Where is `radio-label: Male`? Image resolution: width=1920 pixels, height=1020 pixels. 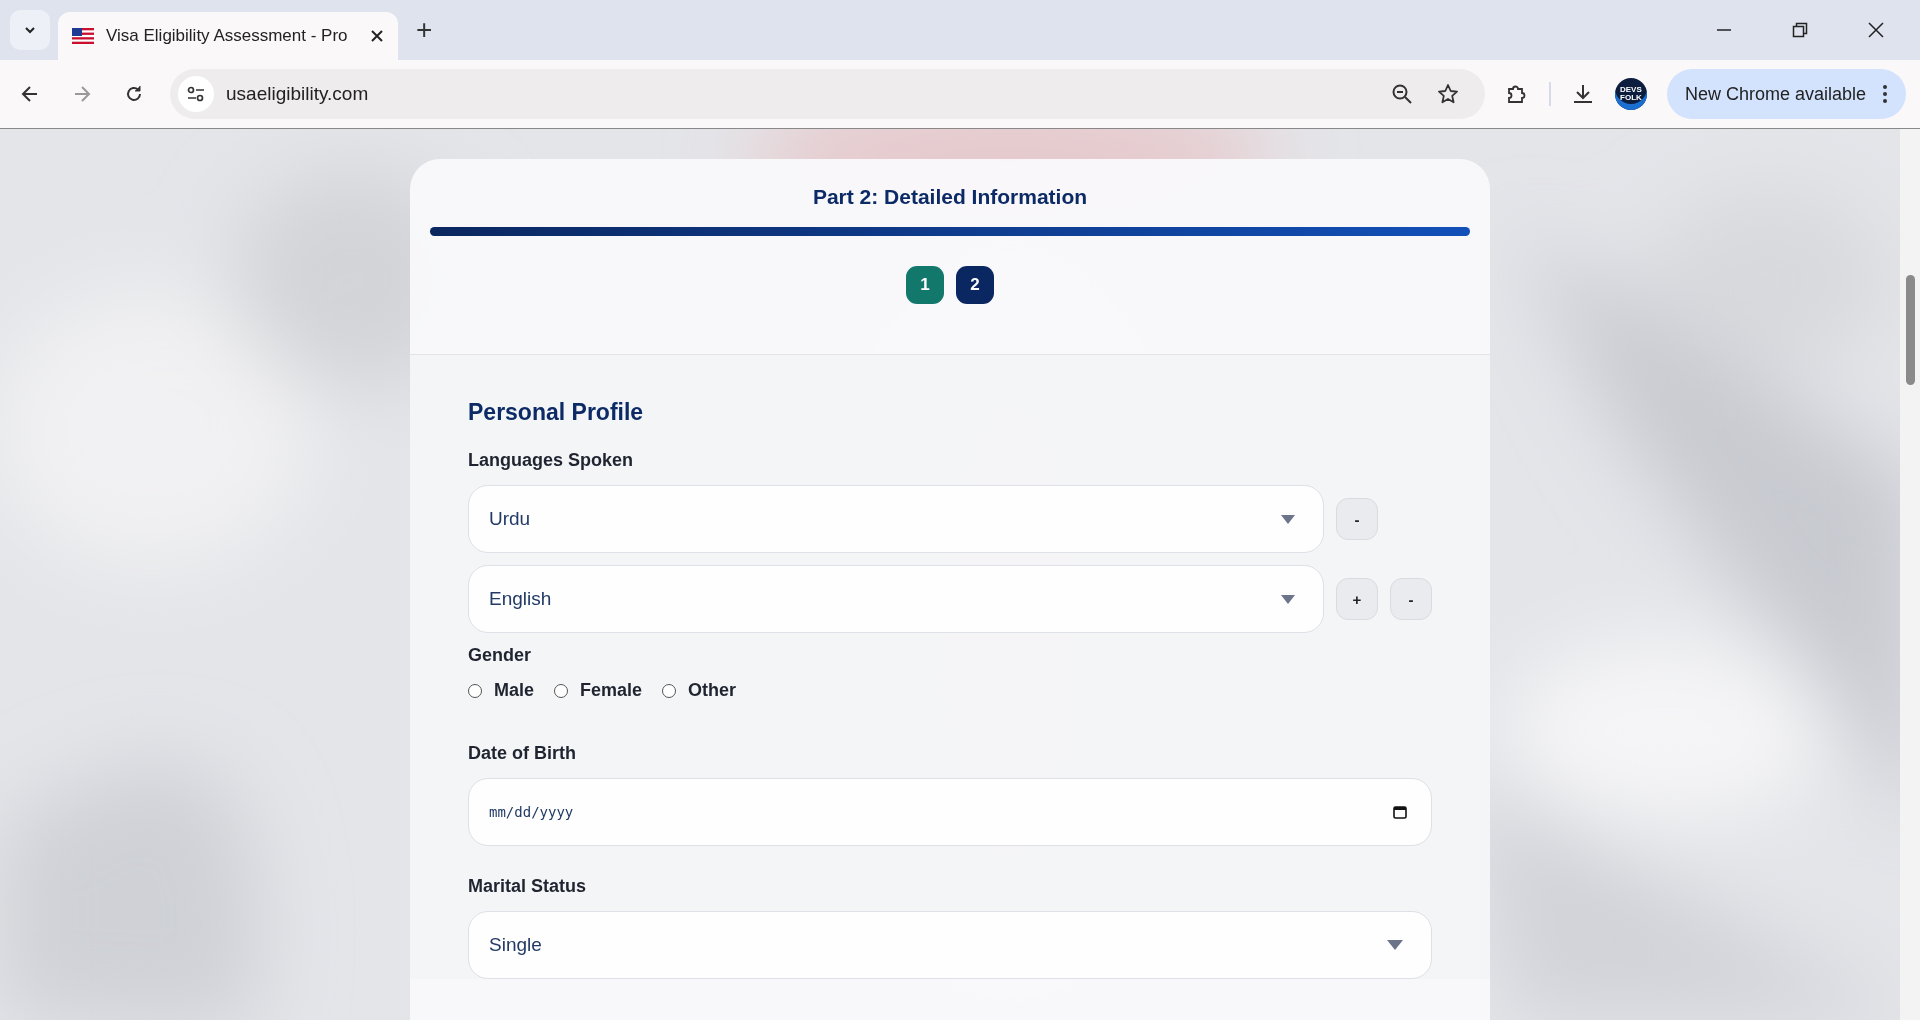
radio-label: Male is located at coordinates (514, 690).